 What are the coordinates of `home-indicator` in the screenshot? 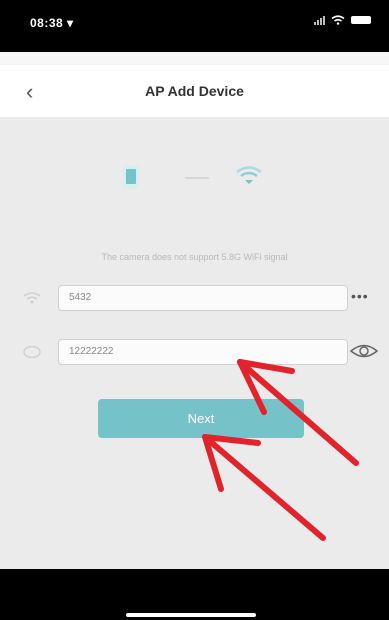 It's located at (191, 615).